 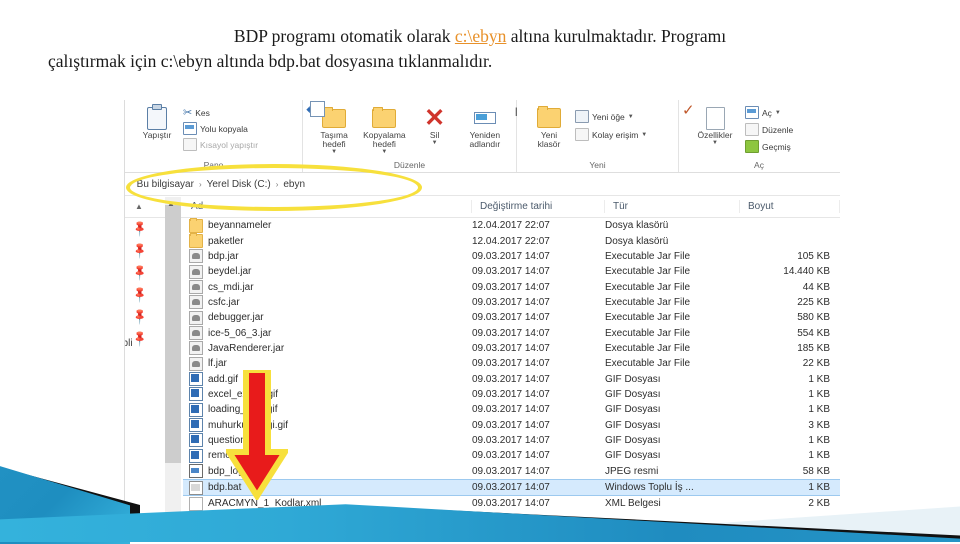 I want to click on cut-button: ✂ Kes, so click(x=220, y=112).